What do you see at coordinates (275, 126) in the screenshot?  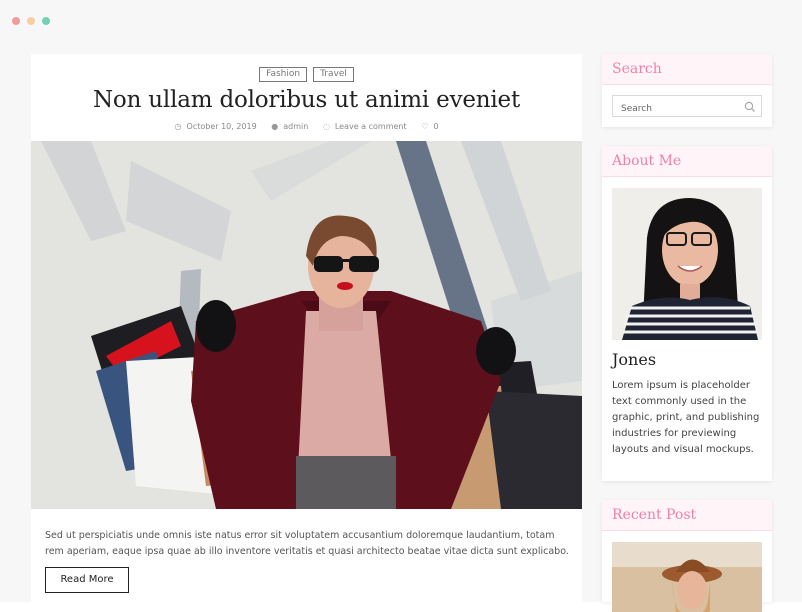 I see `user-icon: ●` at bounding box center [275, 126].